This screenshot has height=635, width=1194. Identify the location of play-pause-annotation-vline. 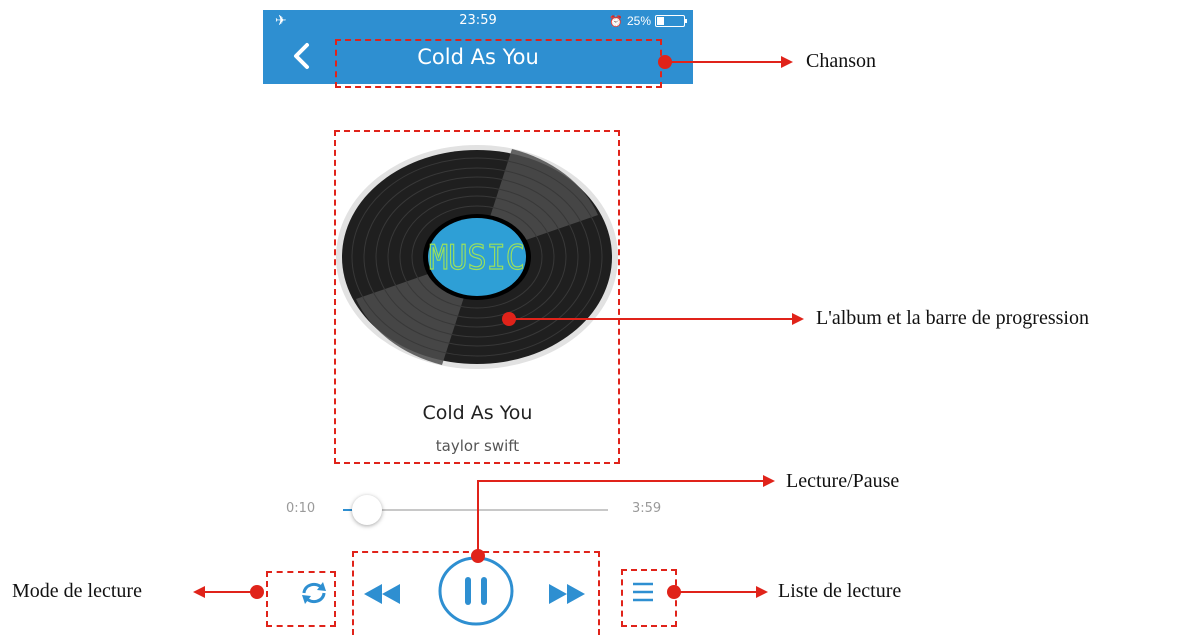
(478, 517).